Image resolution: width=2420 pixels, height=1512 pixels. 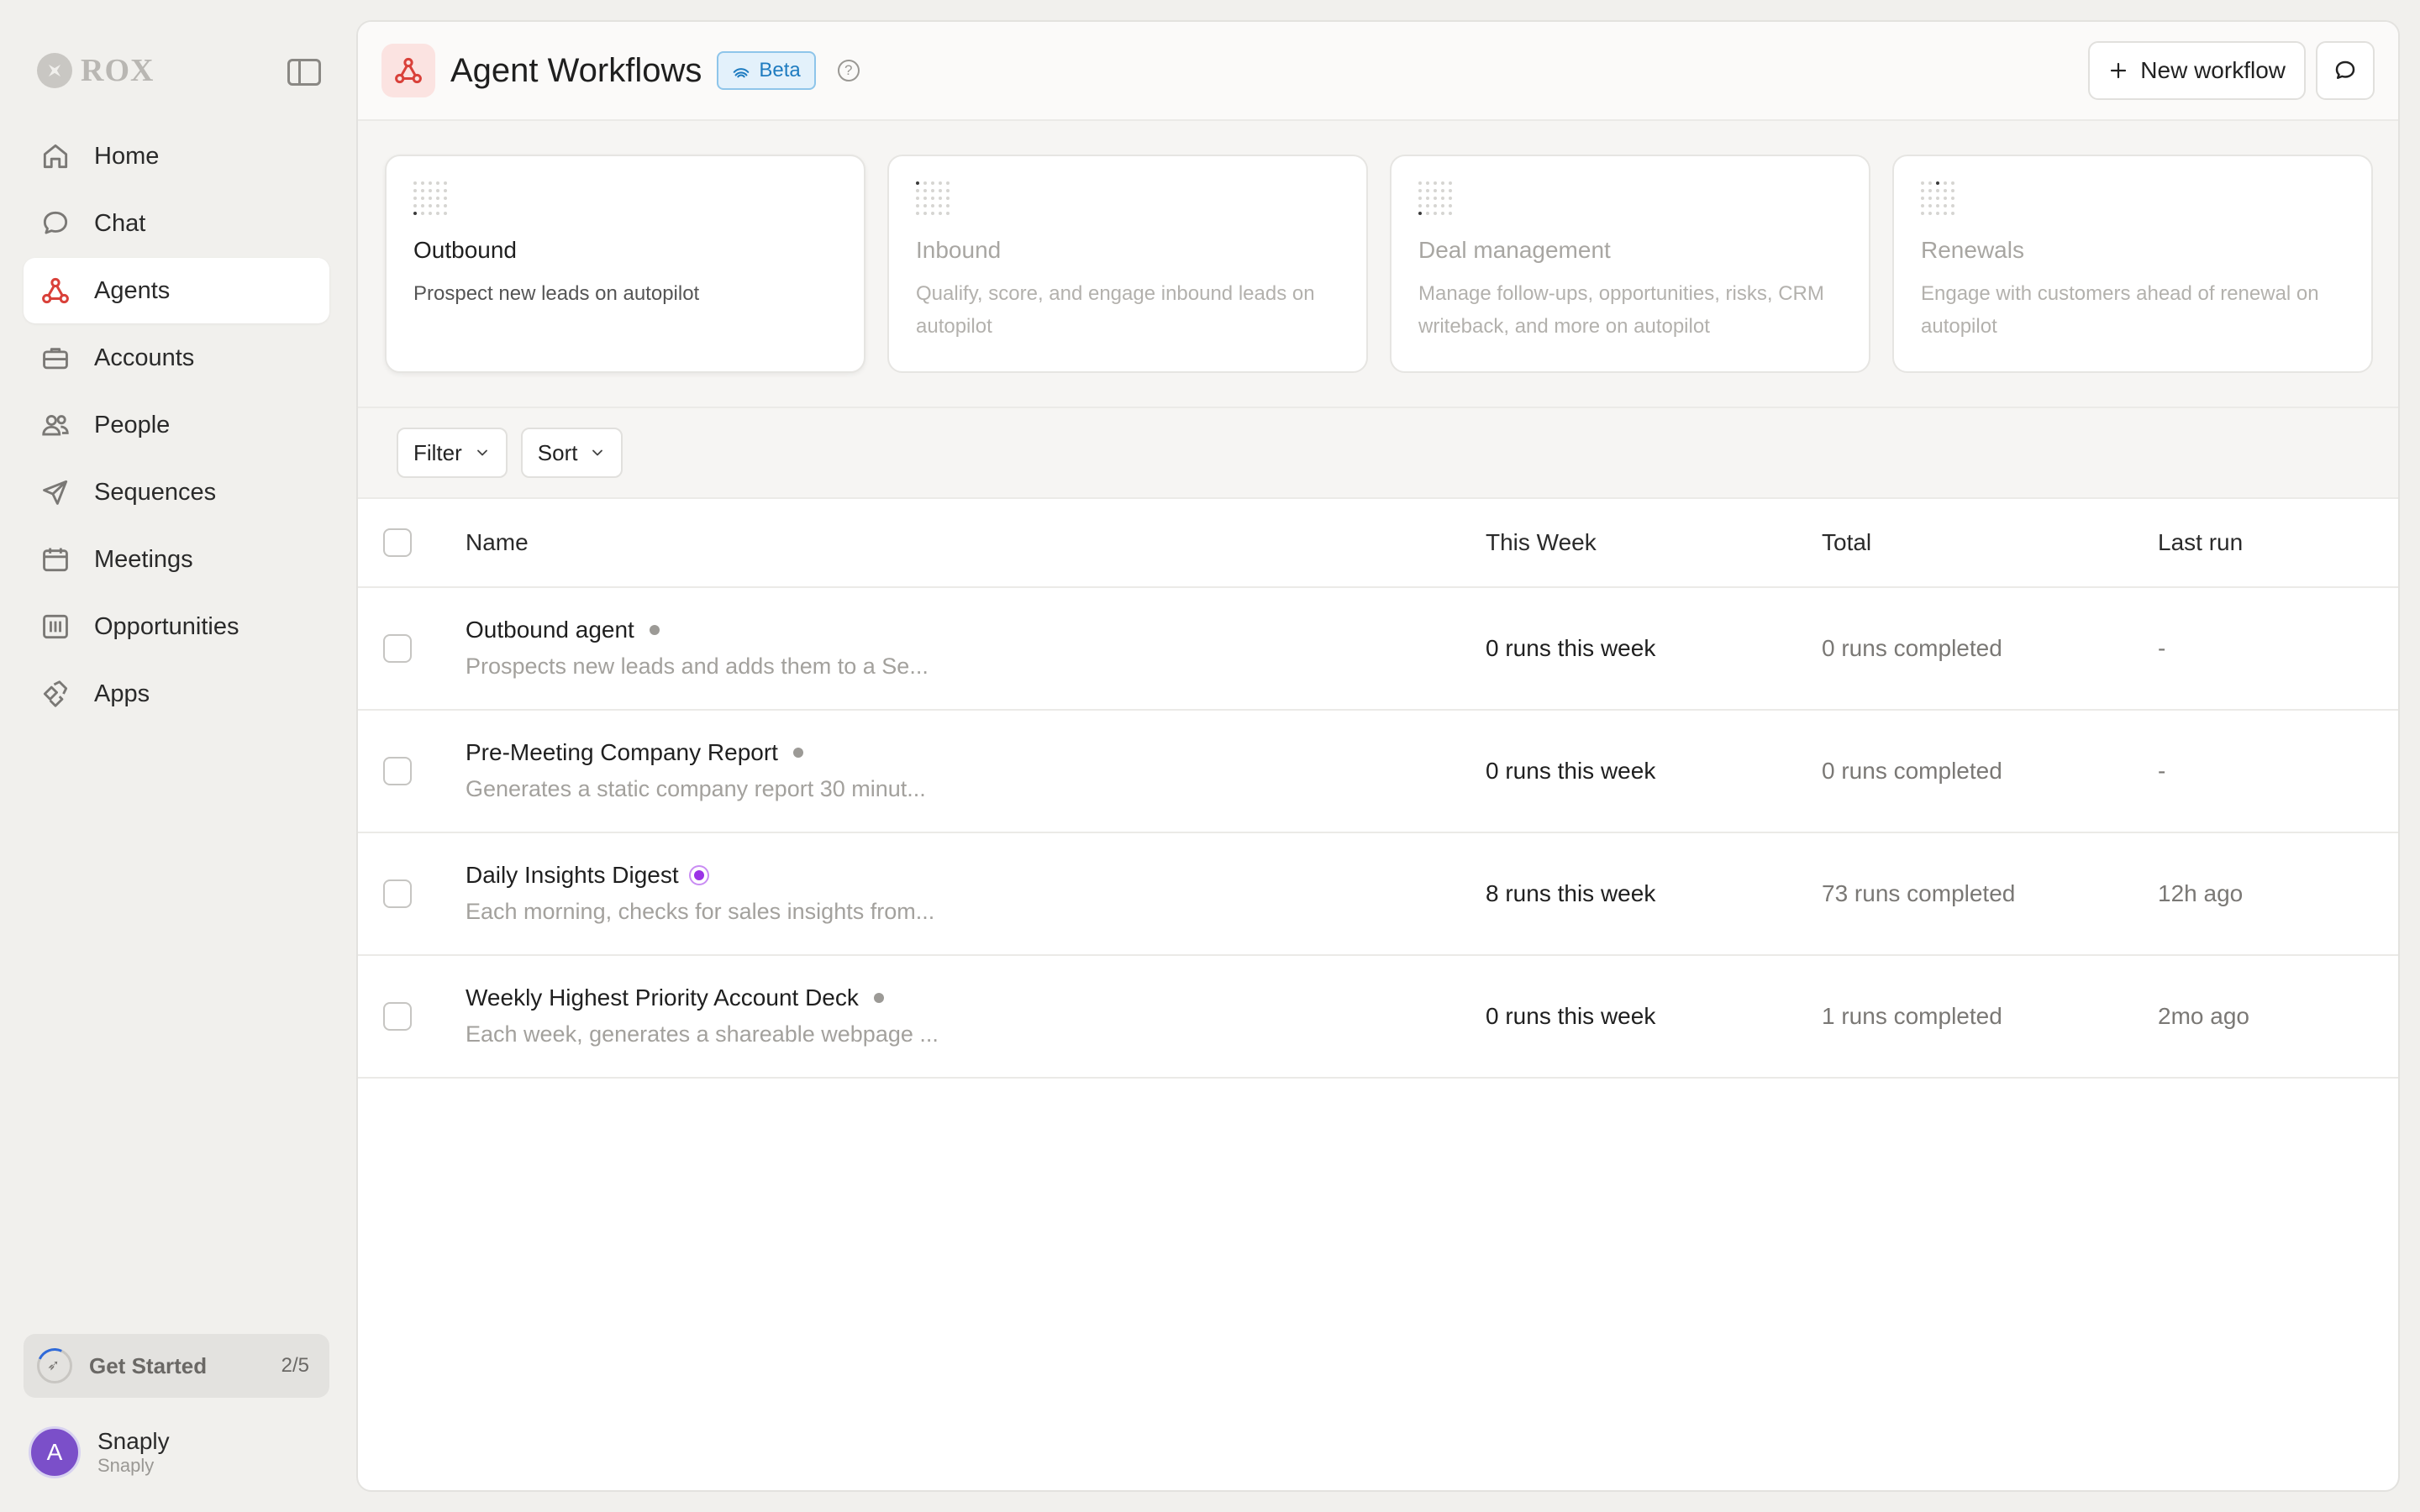 What do you see at coordinates (166, 626) in the screenshot?
I see `sidebar-item-label: Opportunities` at bounding box center [166, 626].